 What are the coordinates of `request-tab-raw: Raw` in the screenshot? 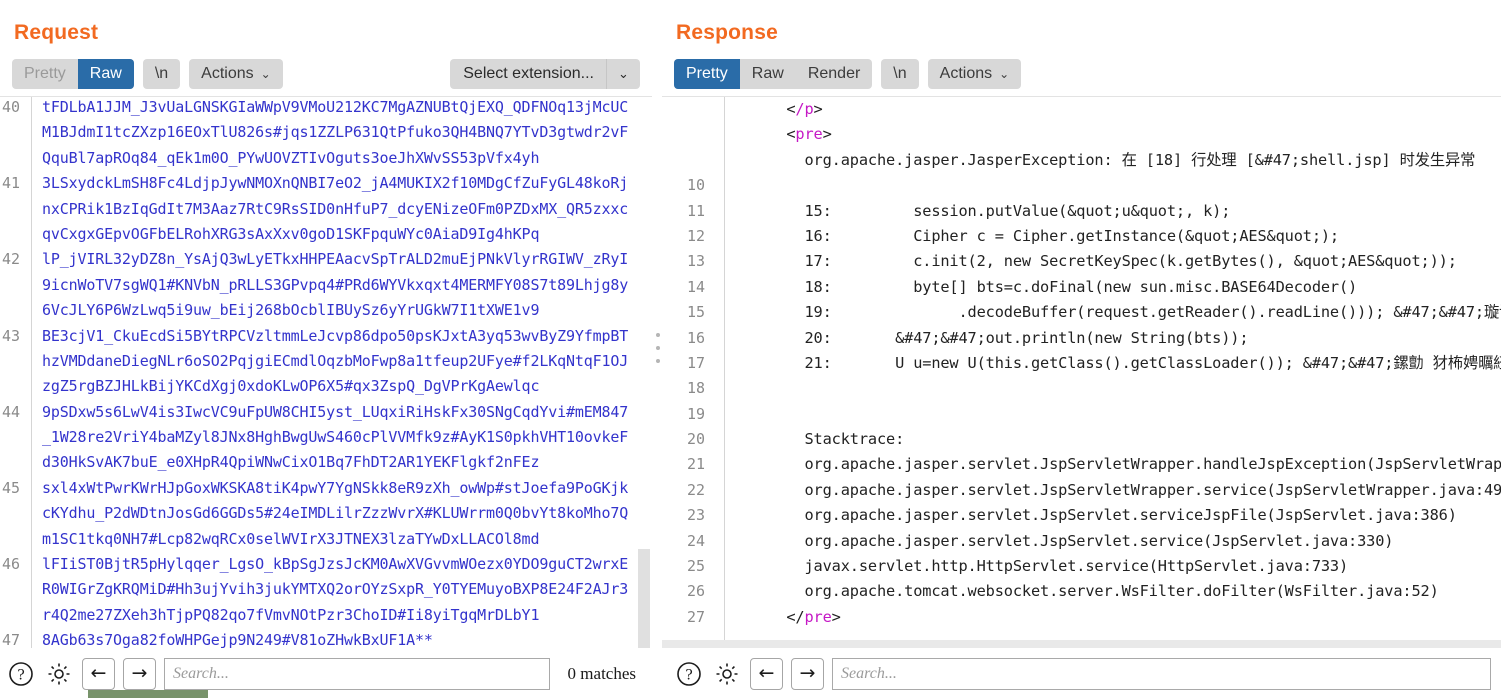 It's located at (105, 74).